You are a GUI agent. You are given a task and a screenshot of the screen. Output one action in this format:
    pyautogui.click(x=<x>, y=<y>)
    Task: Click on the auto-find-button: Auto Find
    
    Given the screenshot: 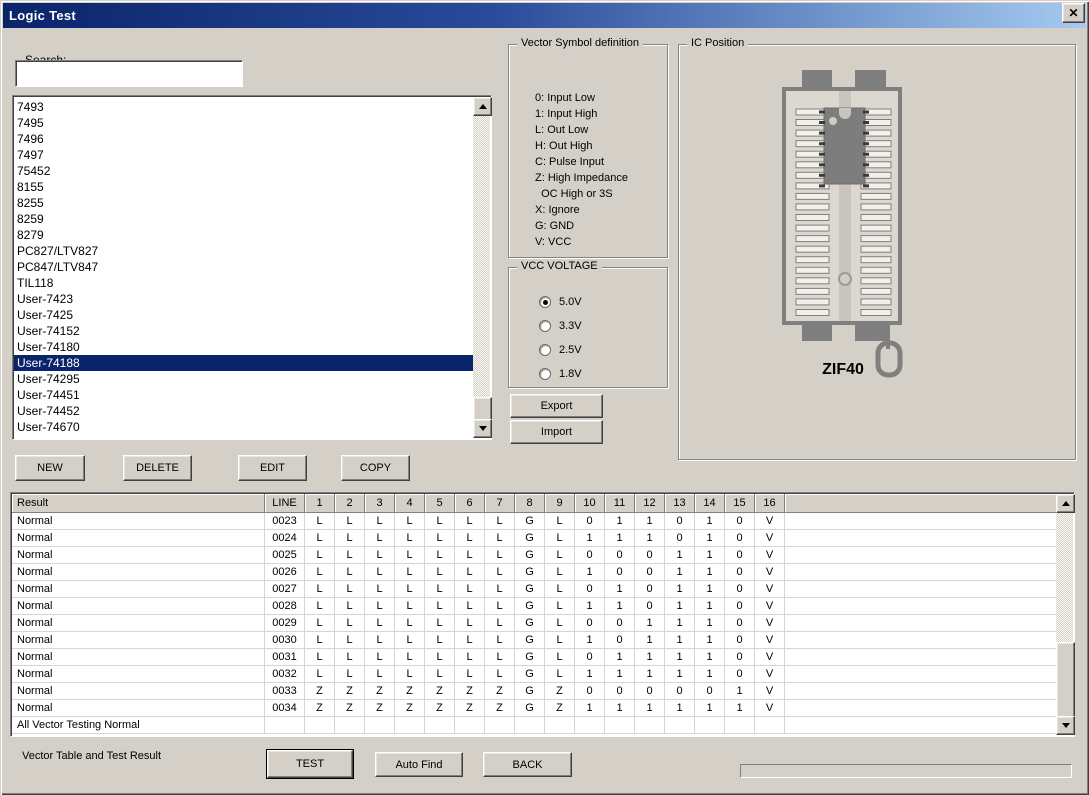 What is the action you would take?
    pyautogui.click(x=419, y=764)
    